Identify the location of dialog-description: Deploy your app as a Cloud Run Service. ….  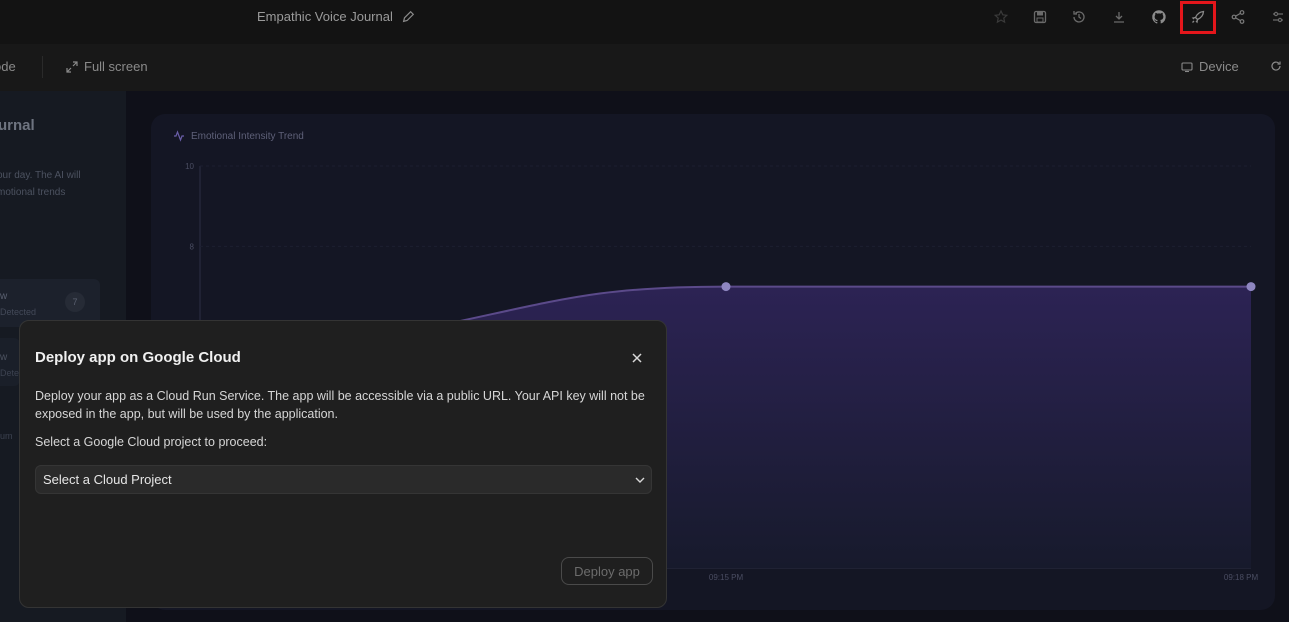
(340, 405).